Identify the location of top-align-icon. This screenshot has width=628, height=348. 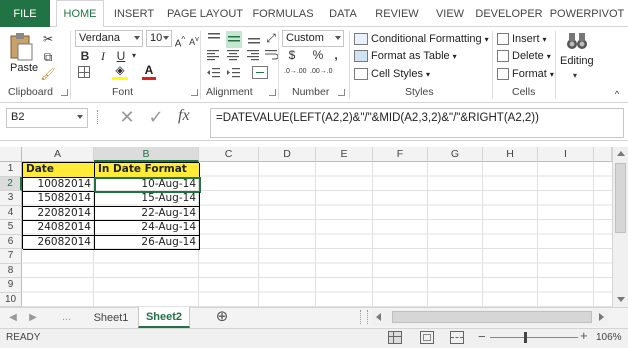
(214, 39).